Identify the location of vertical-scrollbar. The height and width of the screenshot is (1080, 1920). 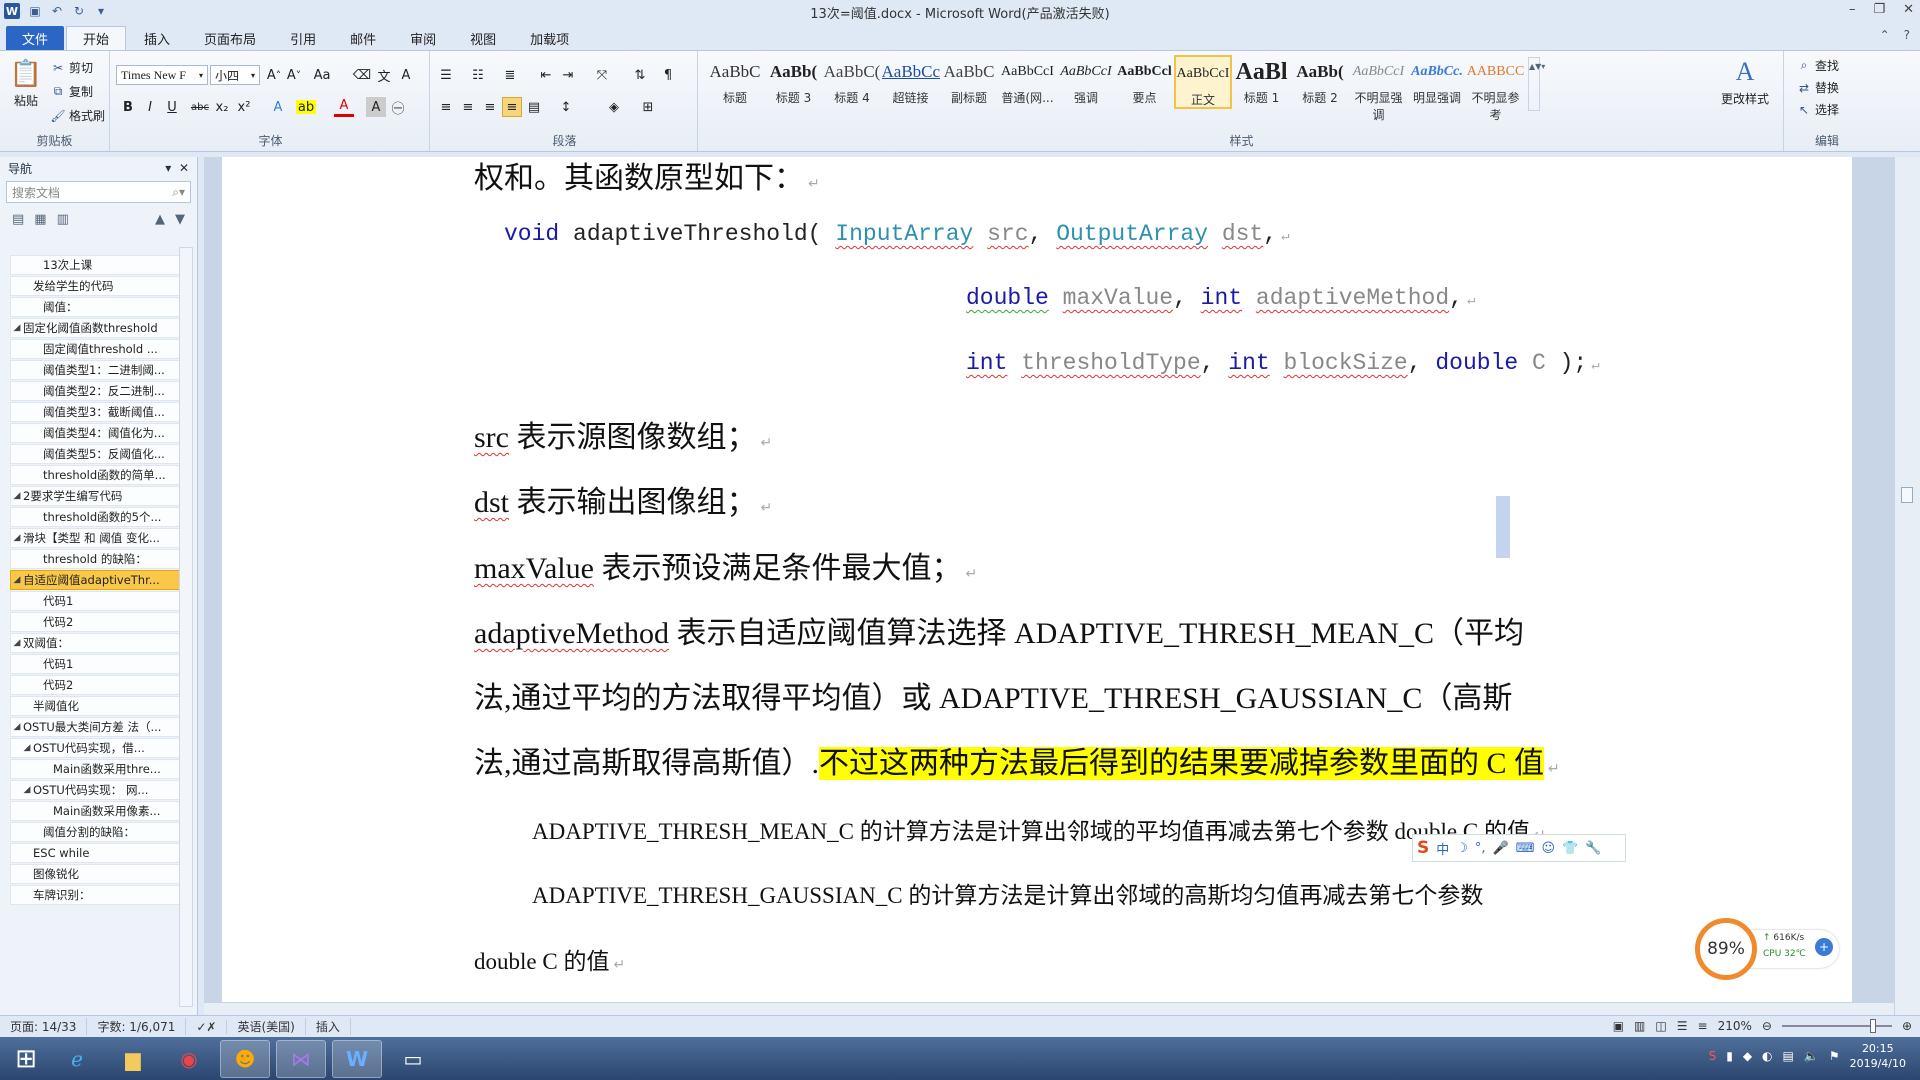
(1907, 586).